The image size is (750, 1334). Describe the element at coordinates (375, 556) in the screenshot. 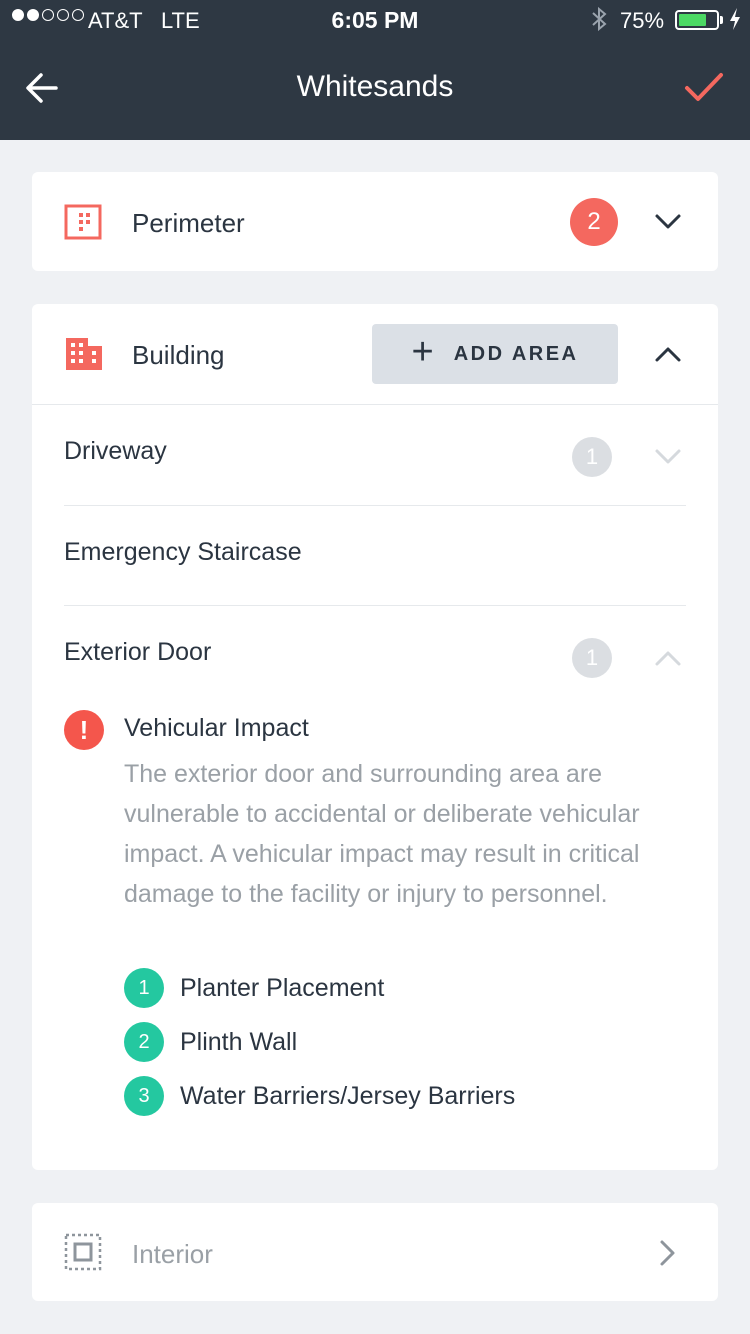

I see `area-row-emergency-staircase: Emergency Staircase` at that location.